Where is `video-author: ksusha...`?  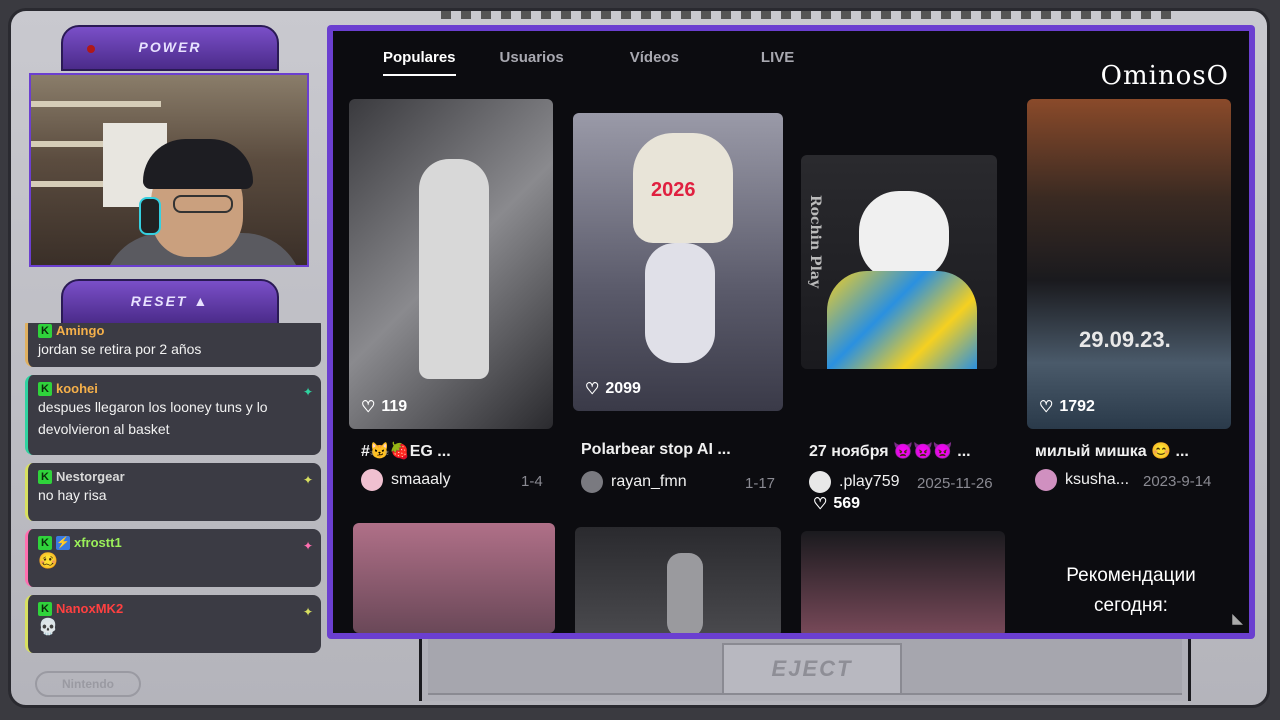
video-author: ksusha... is located at coordinates (1082, 480).